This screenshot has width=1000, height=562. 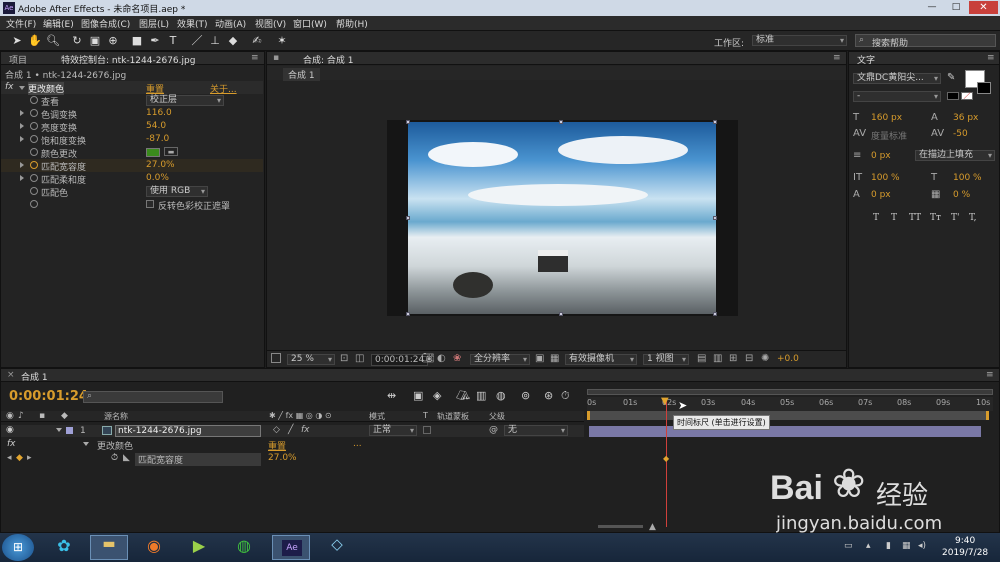 What do you see at coordinates (292, 431) in the screenshot?
I see `layer-row: ◉ 1 ntk-1244-2676.jpg ◇ ╱ fx 正常 @ 无` at bounding box center [292, 431].